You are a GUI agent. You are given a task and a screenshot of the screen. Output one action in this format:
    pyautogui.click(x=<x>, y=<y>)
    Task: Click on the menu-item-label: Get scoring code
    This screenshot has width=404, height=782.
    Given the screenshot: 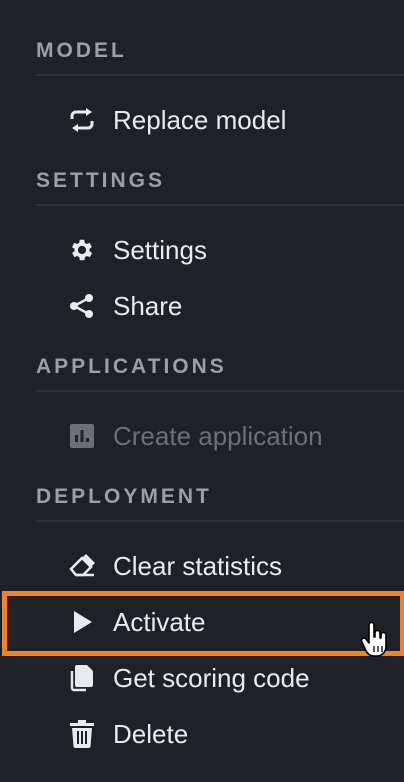 What is the action you would take?
    pyautogui.click(x=211, y=678)
    